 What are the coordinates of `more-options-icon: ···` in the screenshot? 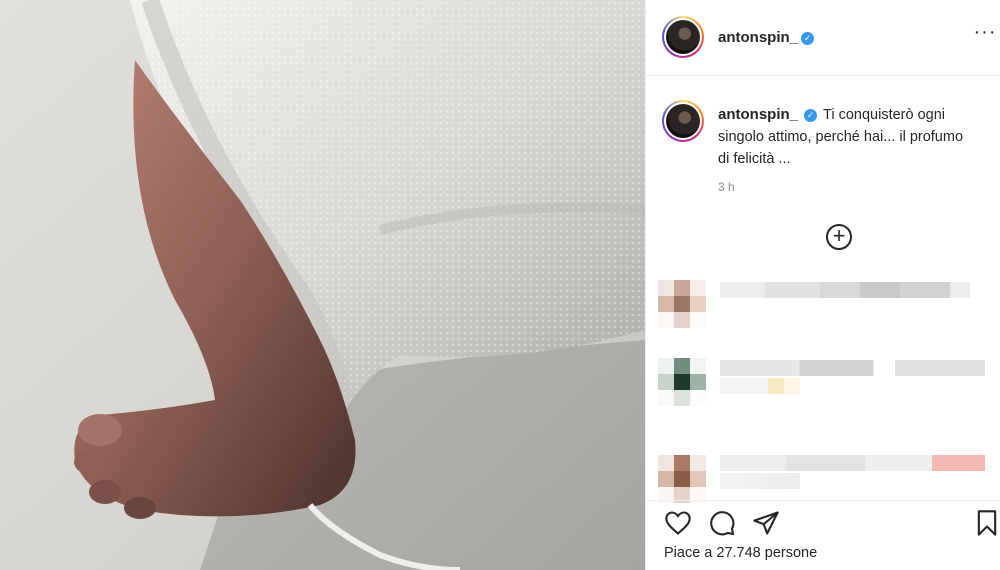 It's located at (985, 34).